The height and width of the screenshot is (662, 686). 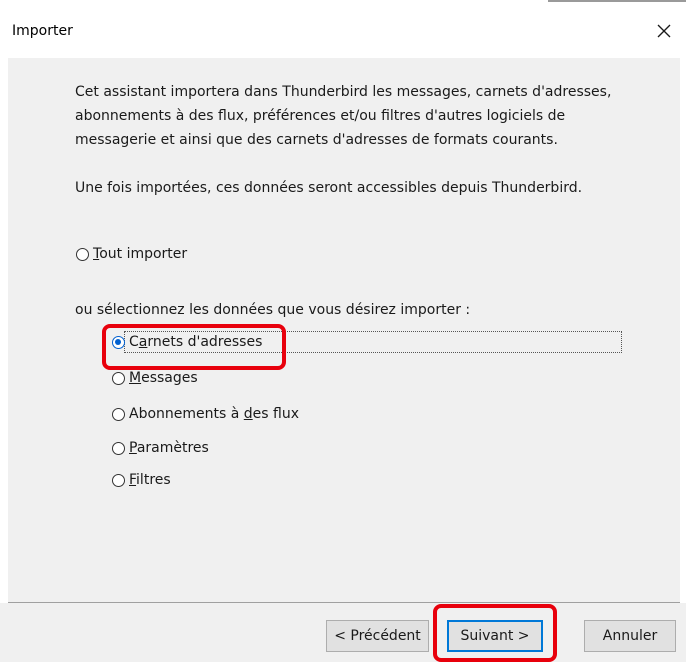 What do you see at coordinates (214, 414) in the screenshot?
I see `radio-label: Abonnements à des flux` at bounding box center [214, 414].